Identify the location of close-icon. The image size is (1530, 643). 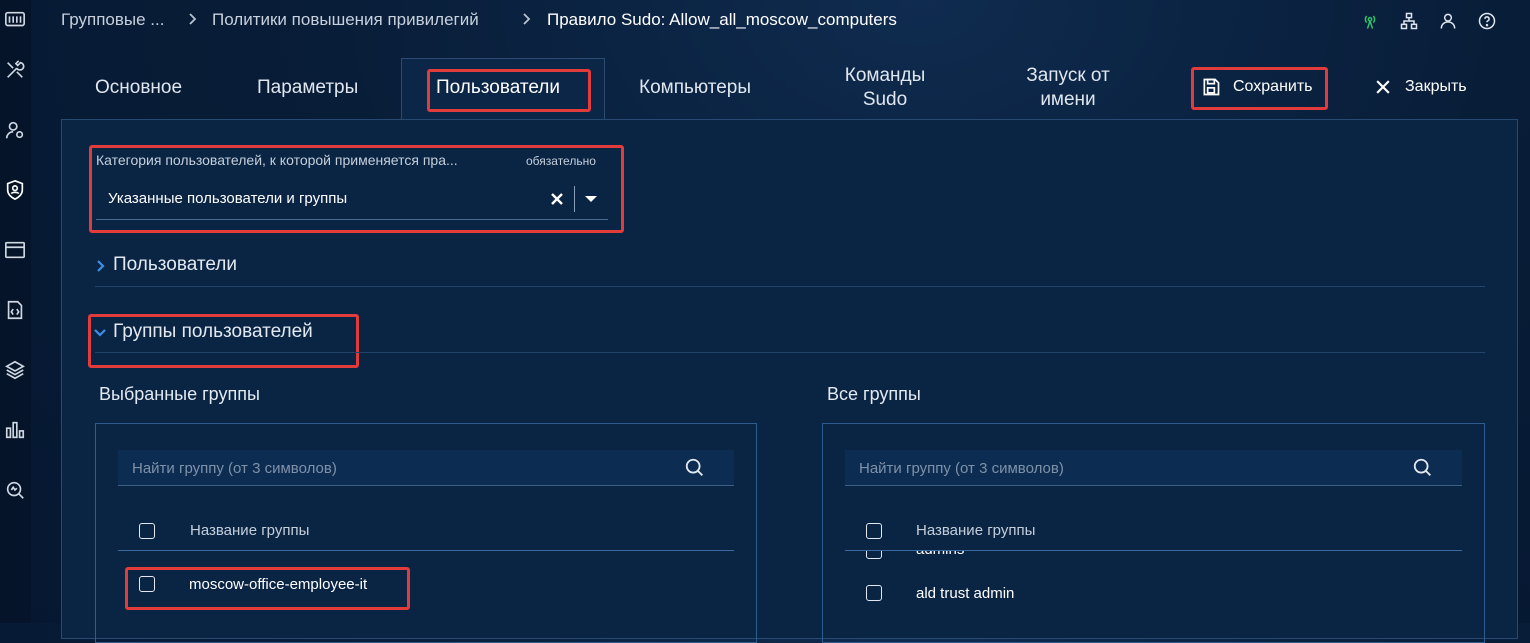
(1383, 87).